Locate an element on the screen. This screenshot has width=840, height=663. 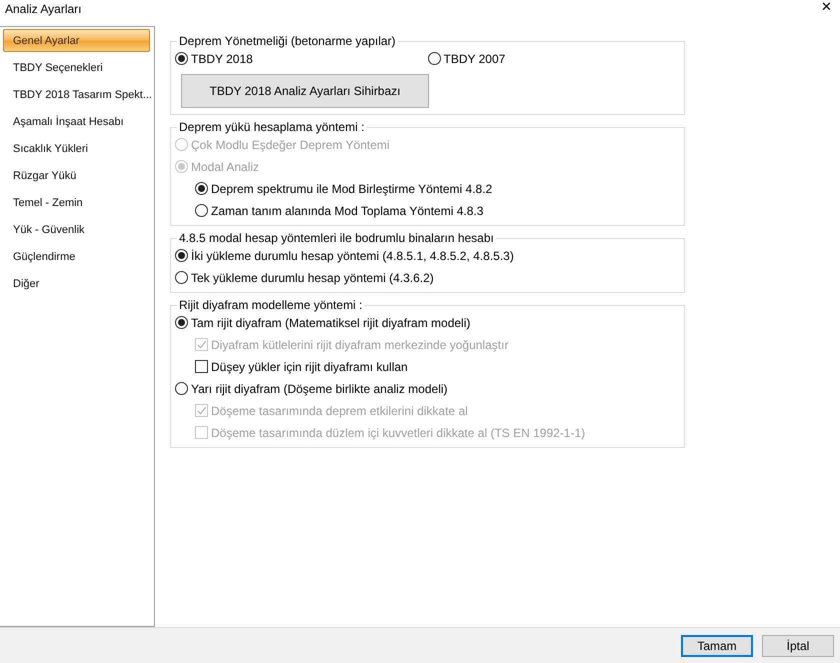
close-button: ✕ is located at coordinates (826, 7).